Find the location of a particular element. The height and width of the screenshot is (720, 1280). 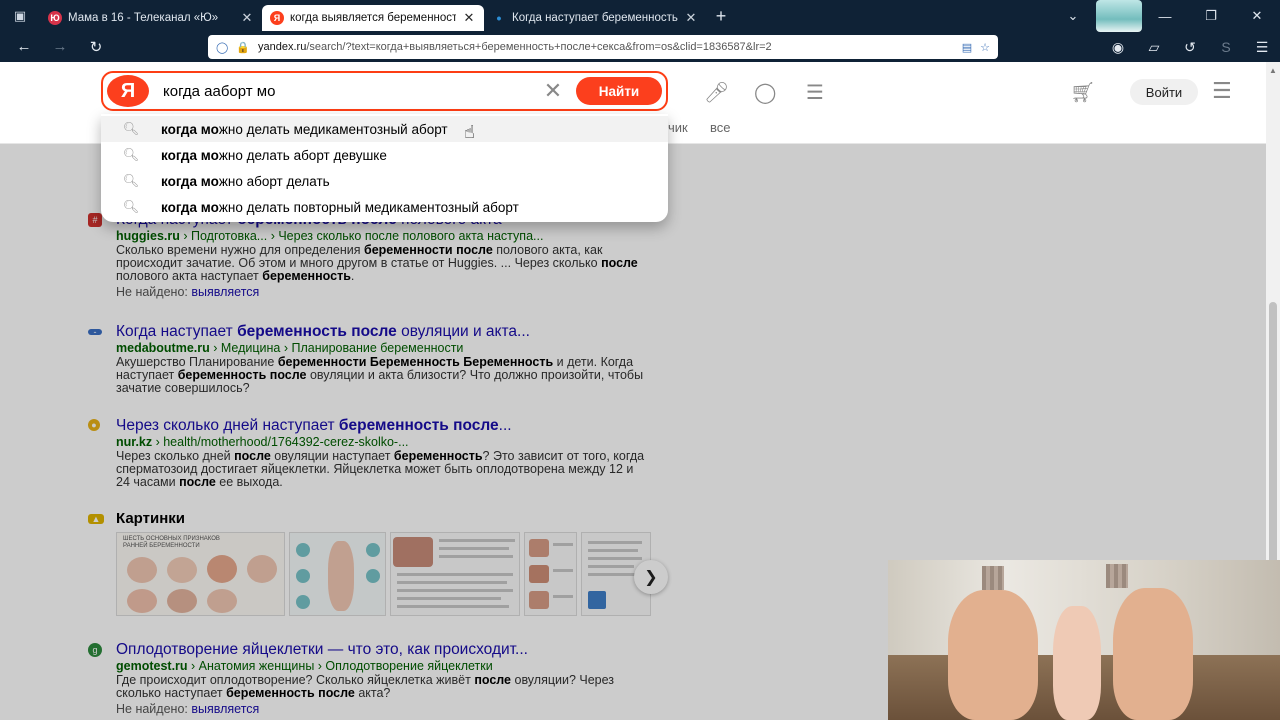

clear-search-icon: ✕ is located at coordinates (553, 91).